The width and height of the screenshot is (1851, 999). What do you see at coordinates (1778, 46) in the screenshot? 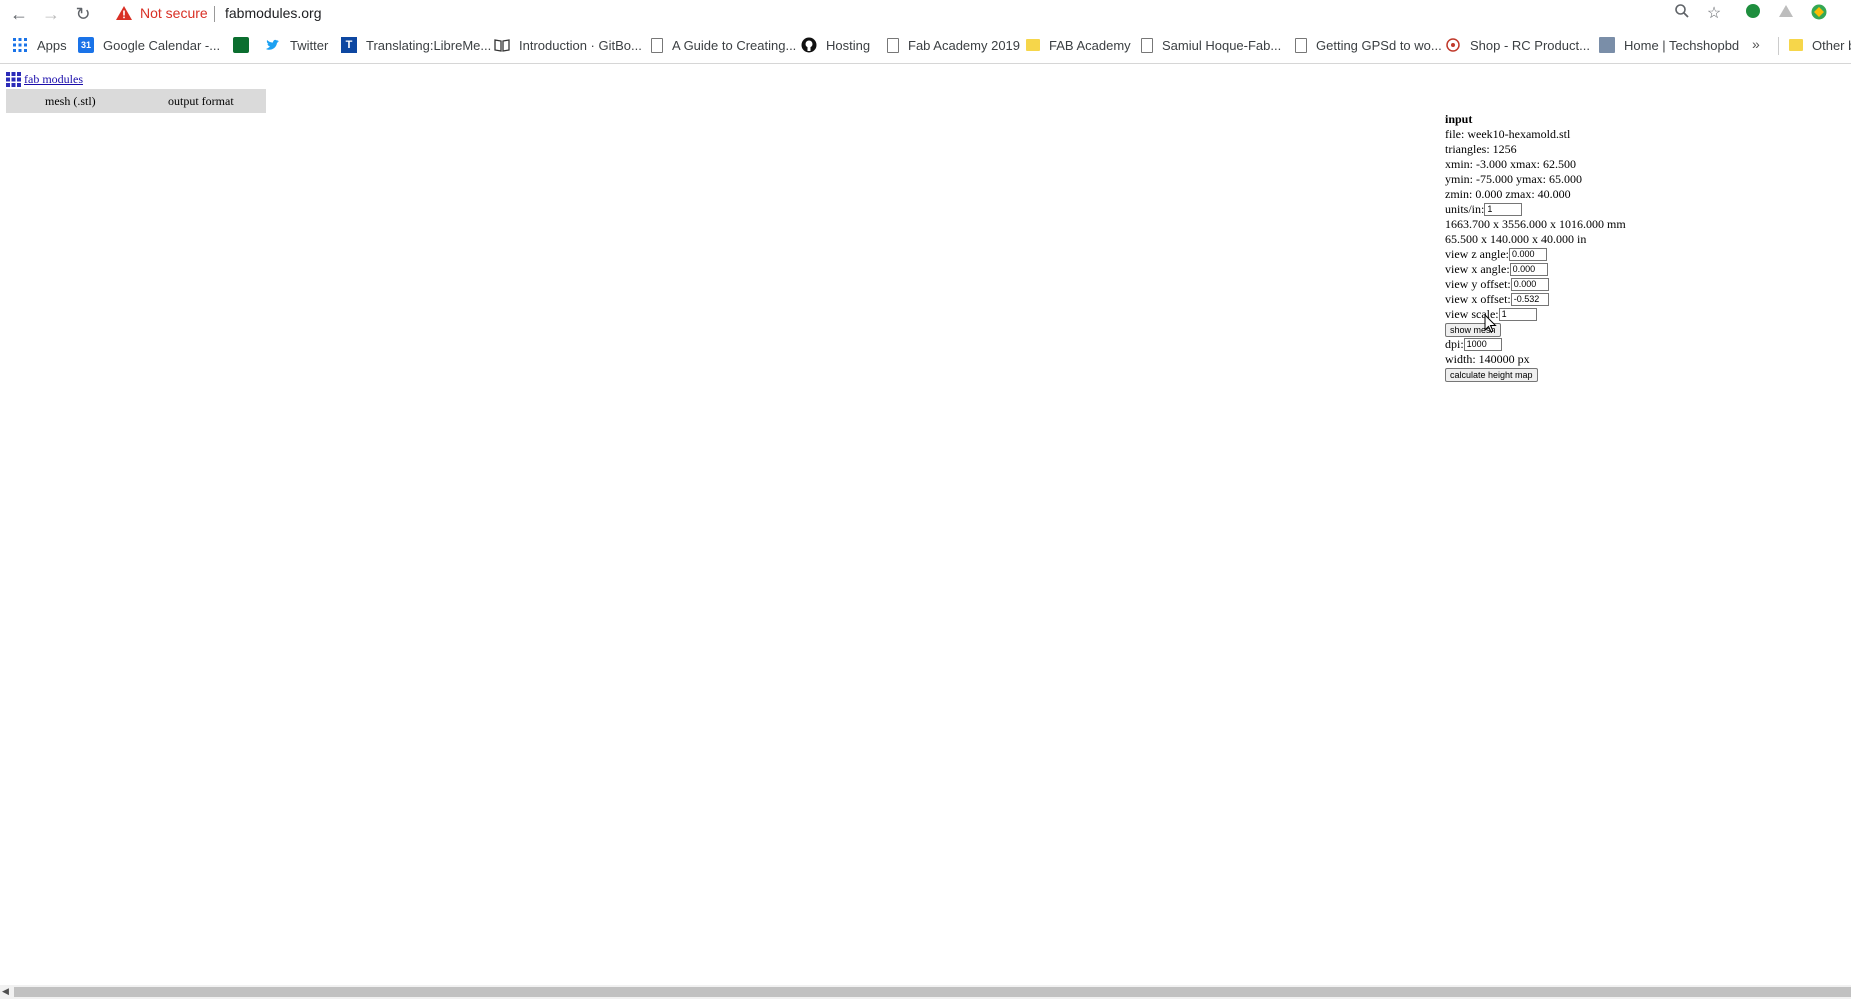
I see `bookmarks-separator` at bounding box center [1778, 46].